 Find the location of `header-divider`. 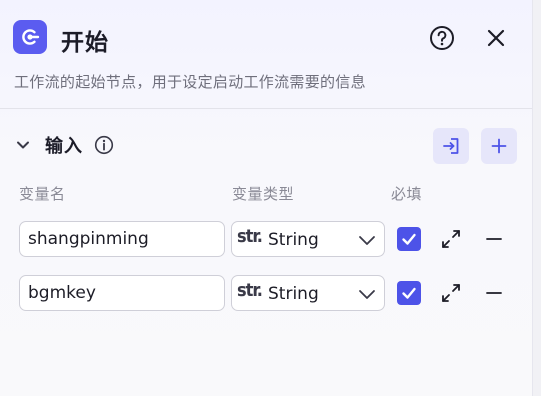

header-divider is located at coordinates (266, 108).